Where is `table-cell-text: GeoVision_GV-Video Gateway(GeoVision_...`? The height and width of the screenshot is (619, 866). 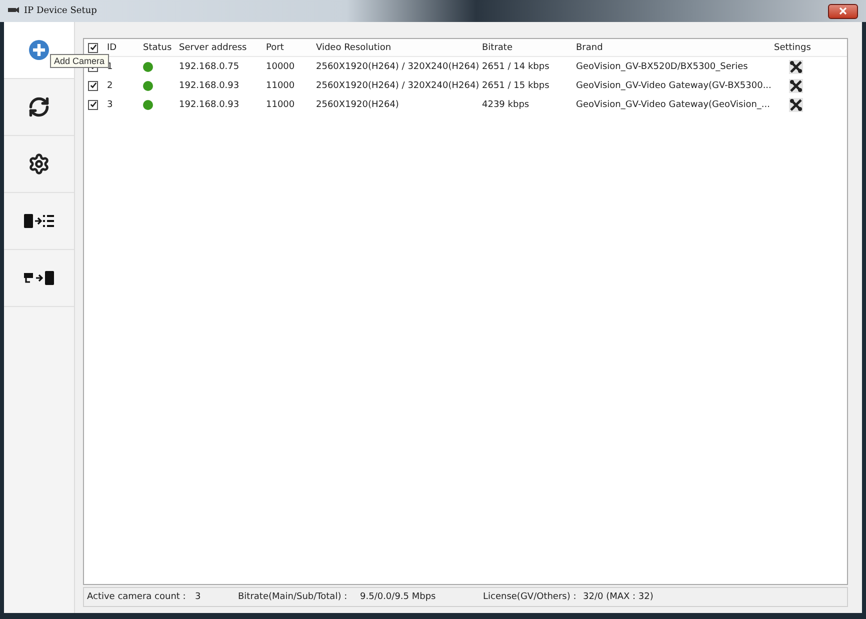
table-cell-text: GeoVision_GV-Video Gateway(GeoVision_... is located at coordinates (673, 105).